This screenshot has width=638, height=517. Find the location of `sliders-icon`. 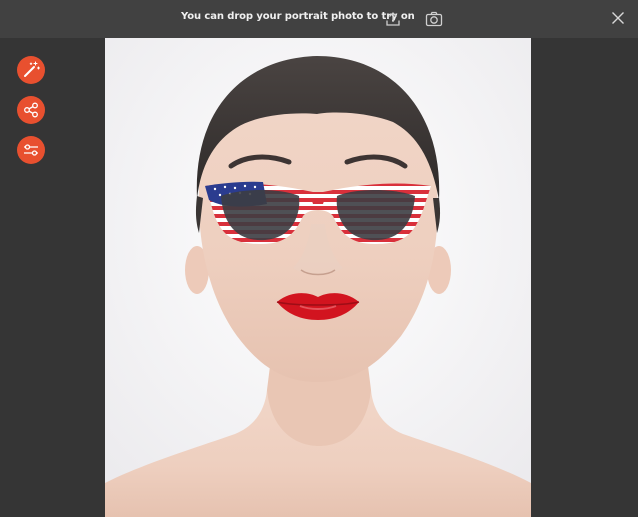

sliders-icon is located at coordinates (31, 150).